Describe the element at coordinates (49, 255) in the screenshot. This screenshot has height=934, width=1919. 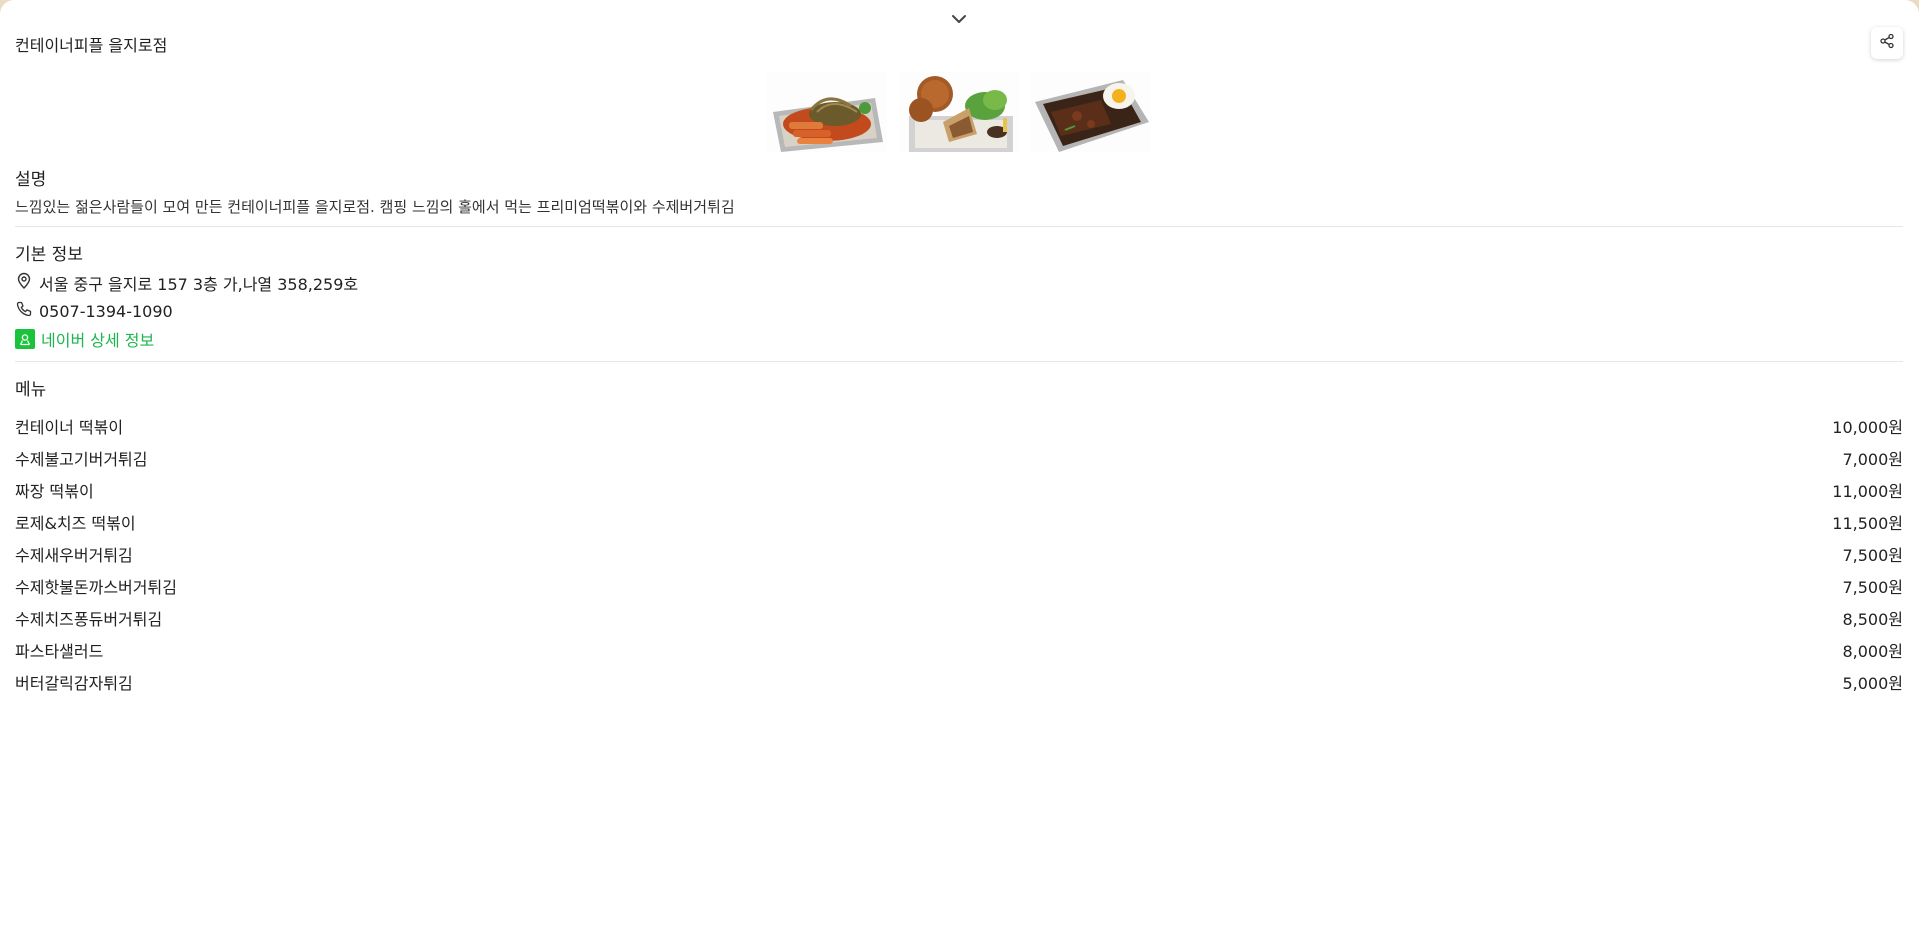
I see `basic-info-title: 기본 정보` at that location.